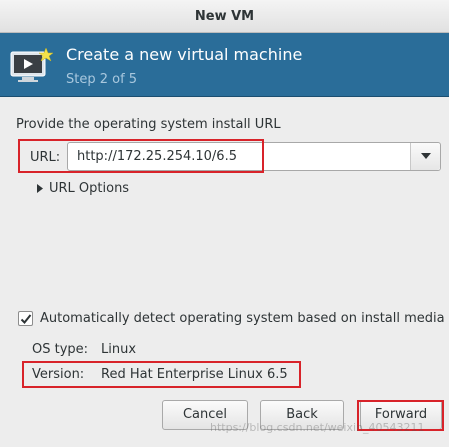  What do you see at coordinates (119, 349) in the screenshot?
I see `os-type-value: Linux` at bounding box center [119, 349].